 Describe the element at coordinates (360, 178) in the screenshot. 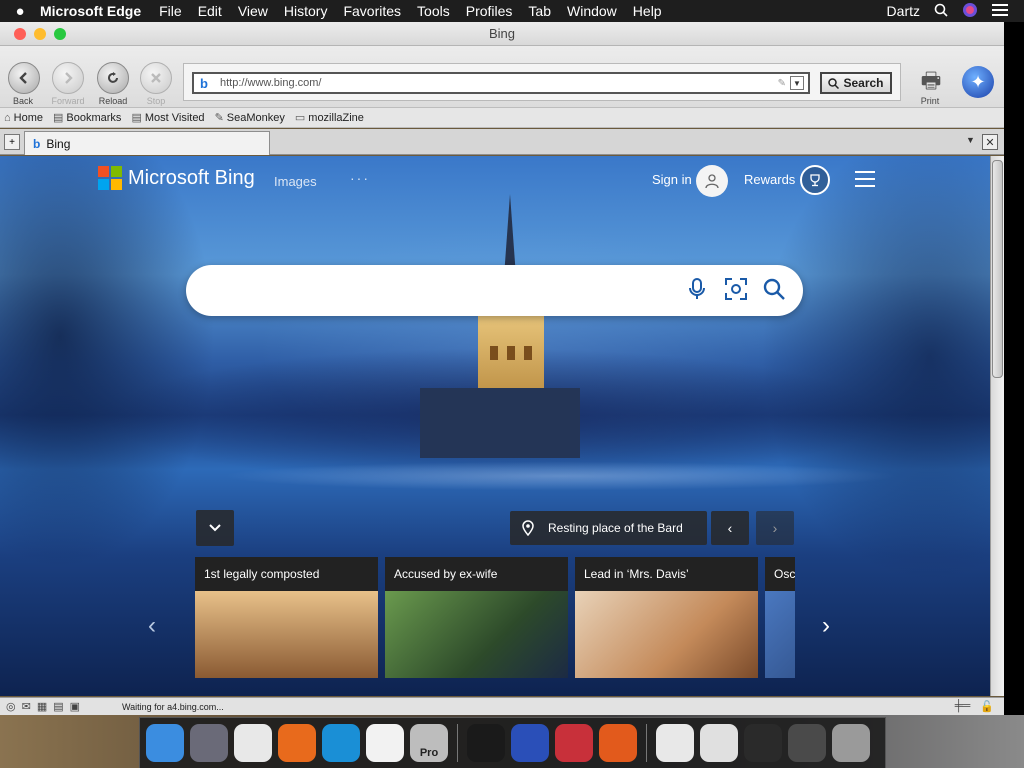

I see `nav-more-icon: ···` at that location.